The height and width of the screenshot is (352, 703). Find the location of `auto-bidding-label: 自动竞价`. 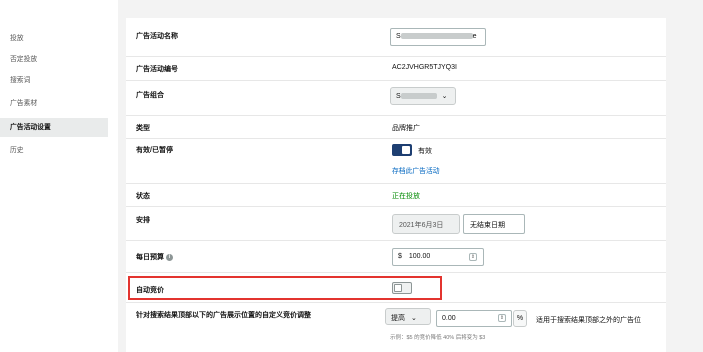

auto-bidding-label: 自动竞价 is located at coordinates (150, 290).